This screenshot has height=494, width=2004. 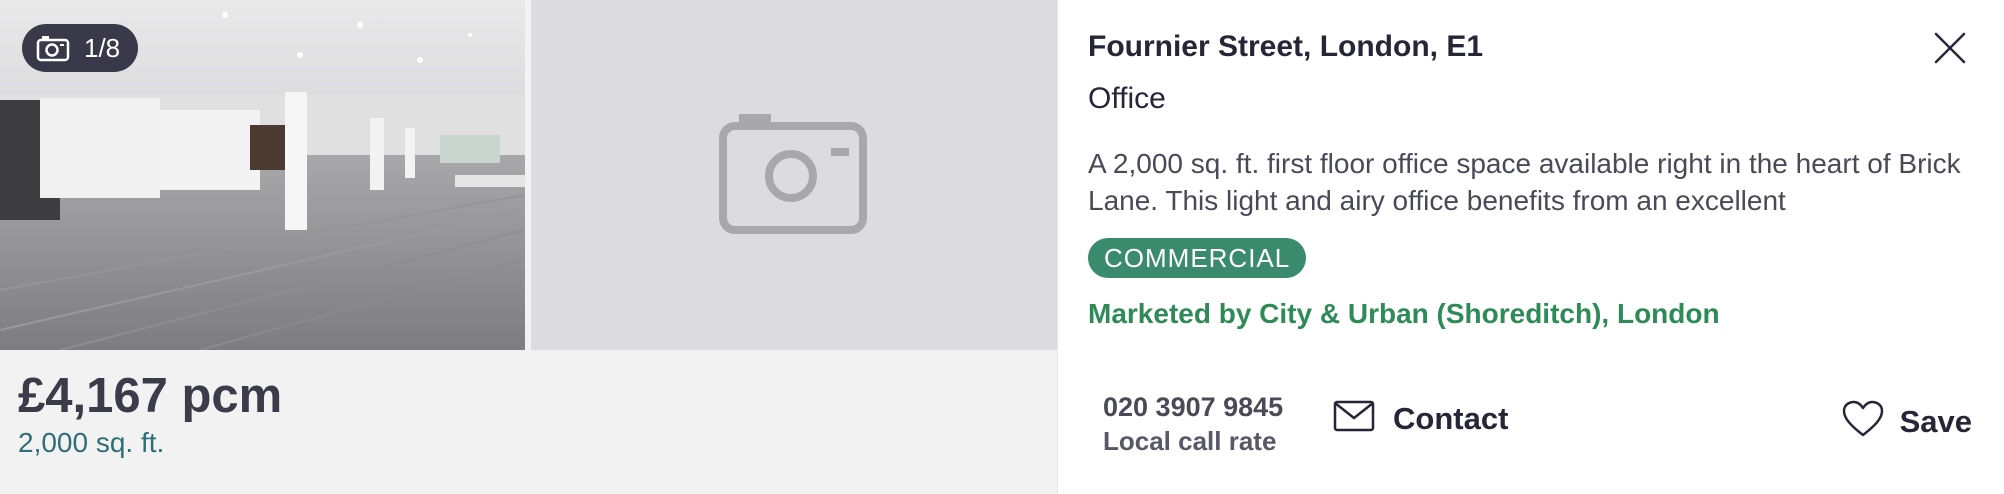 What do you see at coordinates (150, 396) in the screenshot?
I see `price: £4,167 pcm` at bounding box center [150, 396].